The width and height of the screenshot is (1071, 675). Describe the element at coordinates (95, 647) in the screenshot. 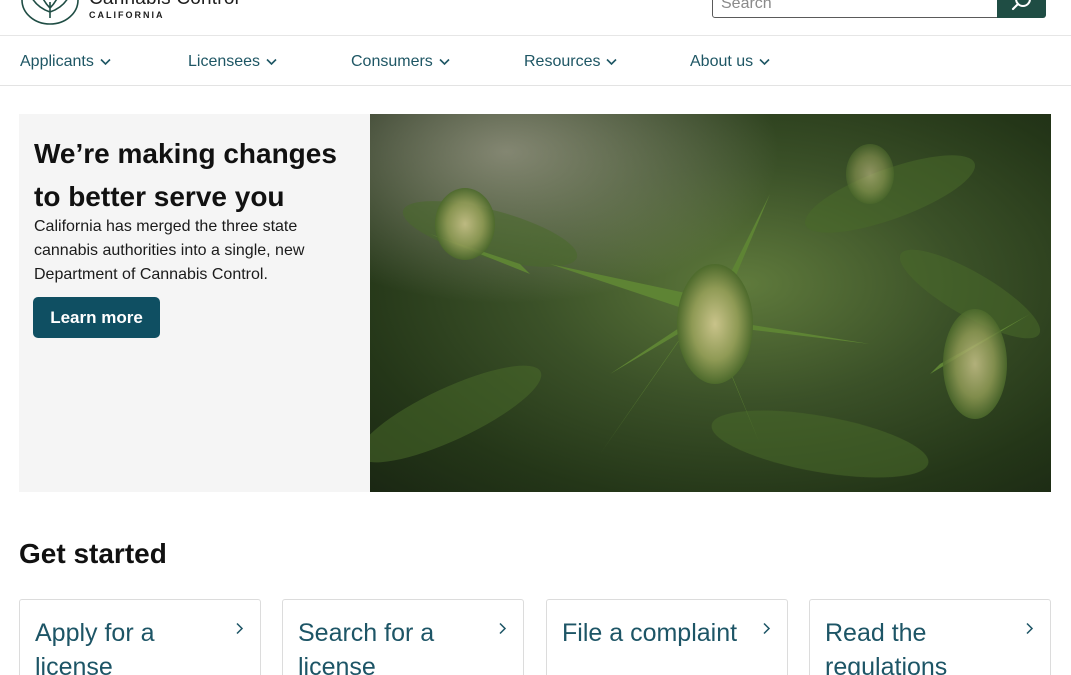

I see `card-label: Apply for a license` at that location.